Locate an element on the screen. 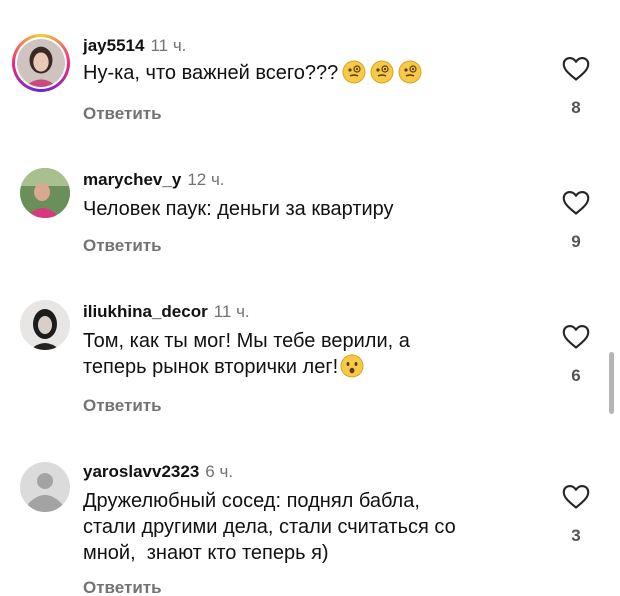 This screenshot has width=620, height=596. like-count: 9 is located at coordinates (576, 241).